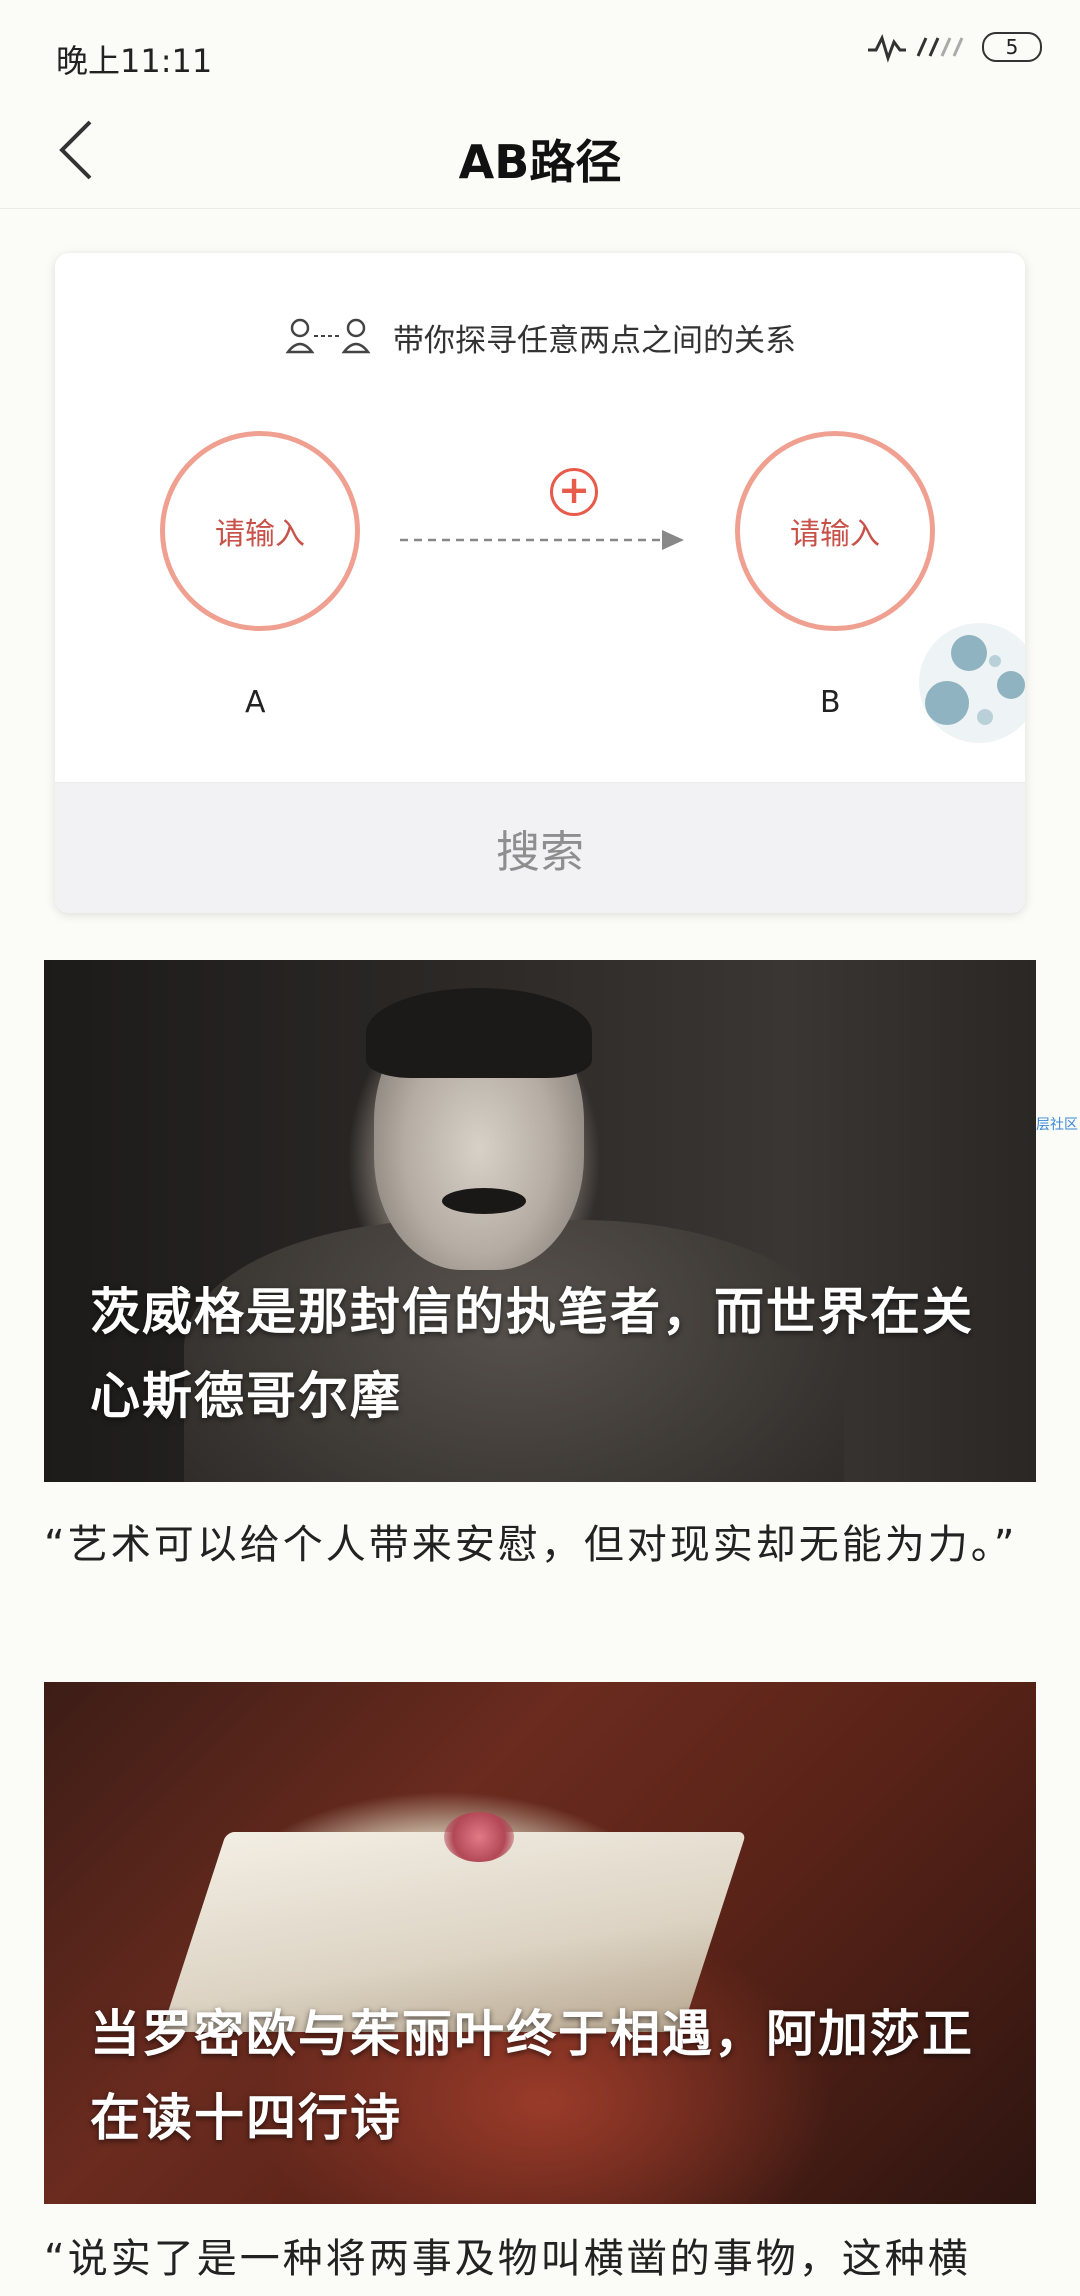  I want to click on card-header: 带你探寻任意两点之间的关系, so click(540, 337).